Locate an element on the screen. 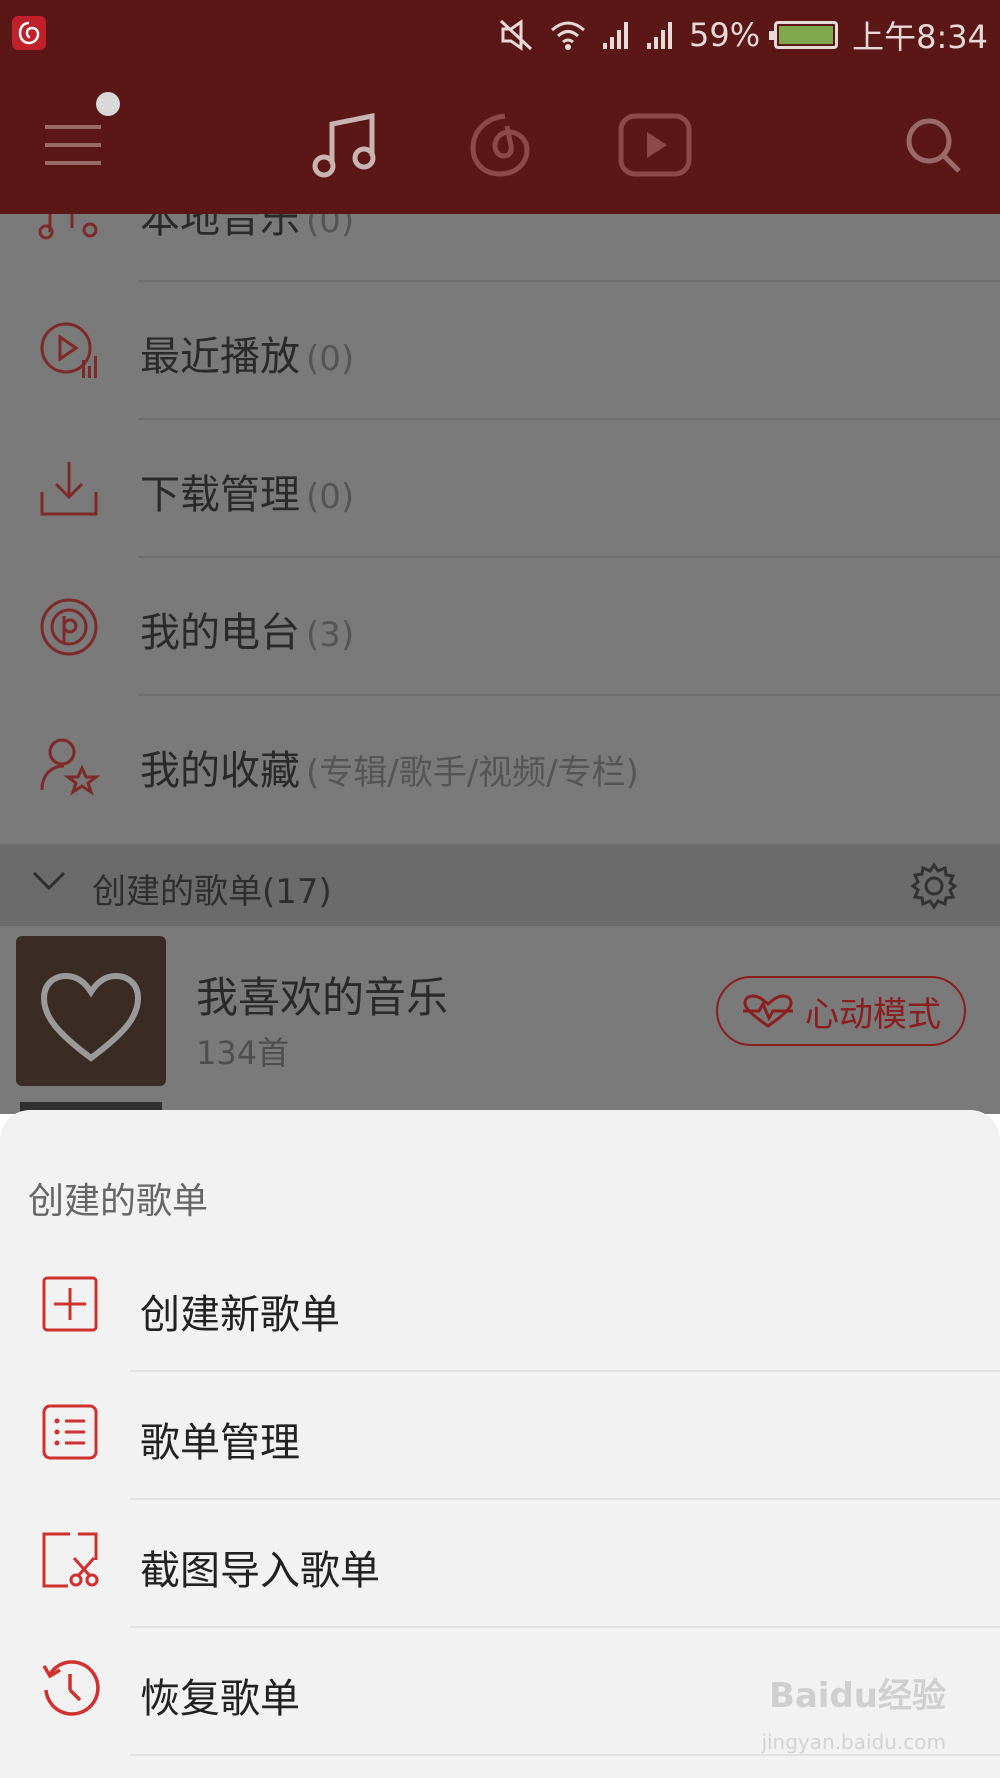 Image resolution: width=1000 pixels, height=1778 pixels. playlist-name: 我喜欢的音乐 is located at coordinates (322, 997).